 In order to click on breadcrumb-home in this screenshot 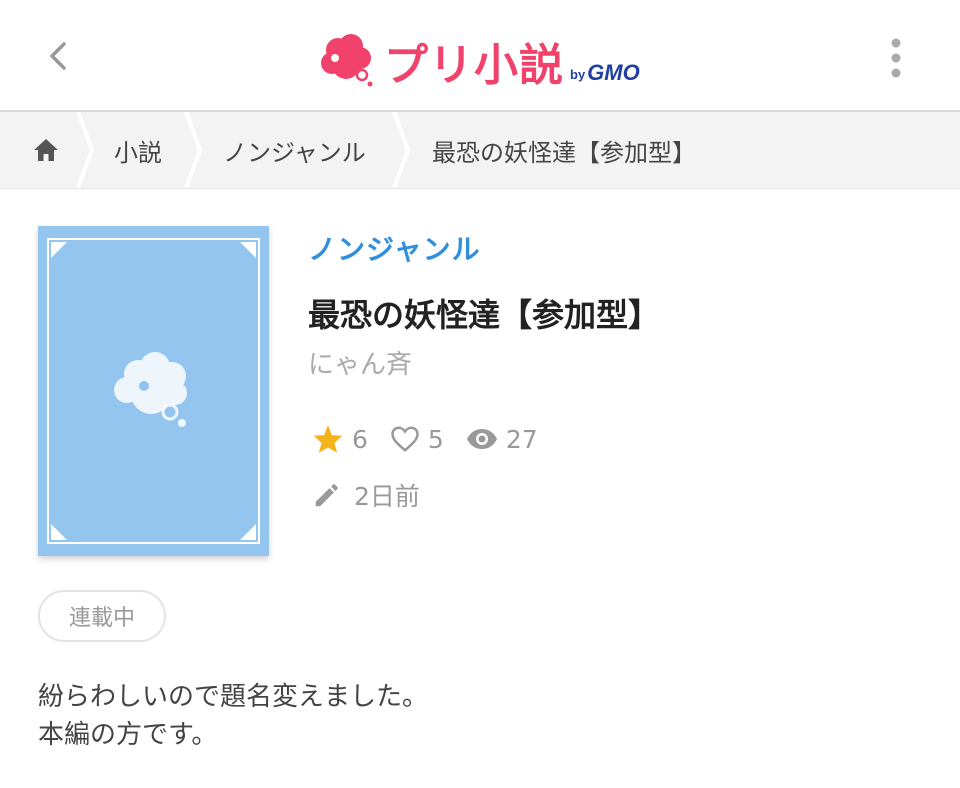, I will do `click(46, 150)`.